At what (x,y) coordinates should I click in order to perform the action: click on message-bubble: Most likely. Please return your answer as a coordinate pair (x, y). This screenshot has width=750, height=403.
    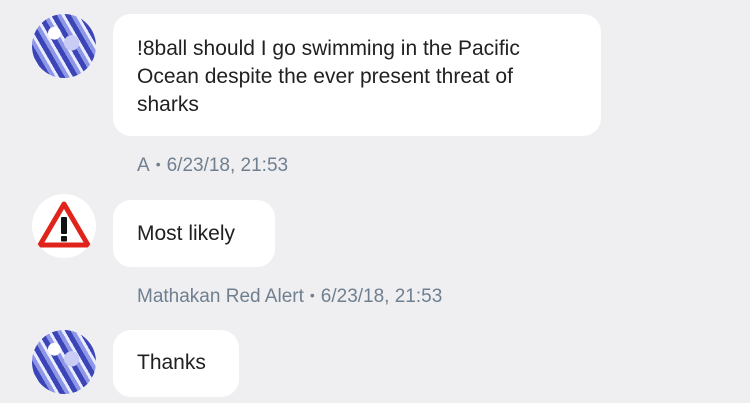
    Looking at the image, I should click on (194, 233).